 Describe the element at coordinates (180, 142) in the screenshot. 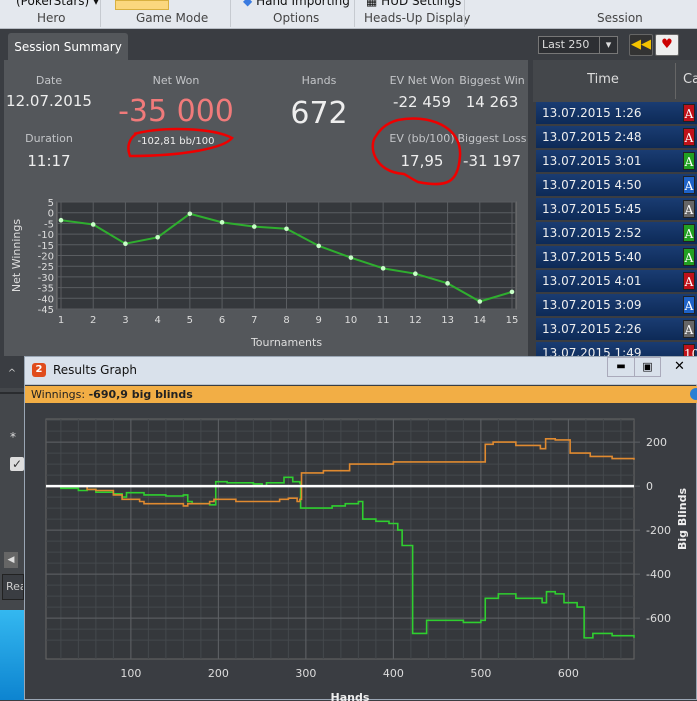

I see `red-annotation-circle` at that location.